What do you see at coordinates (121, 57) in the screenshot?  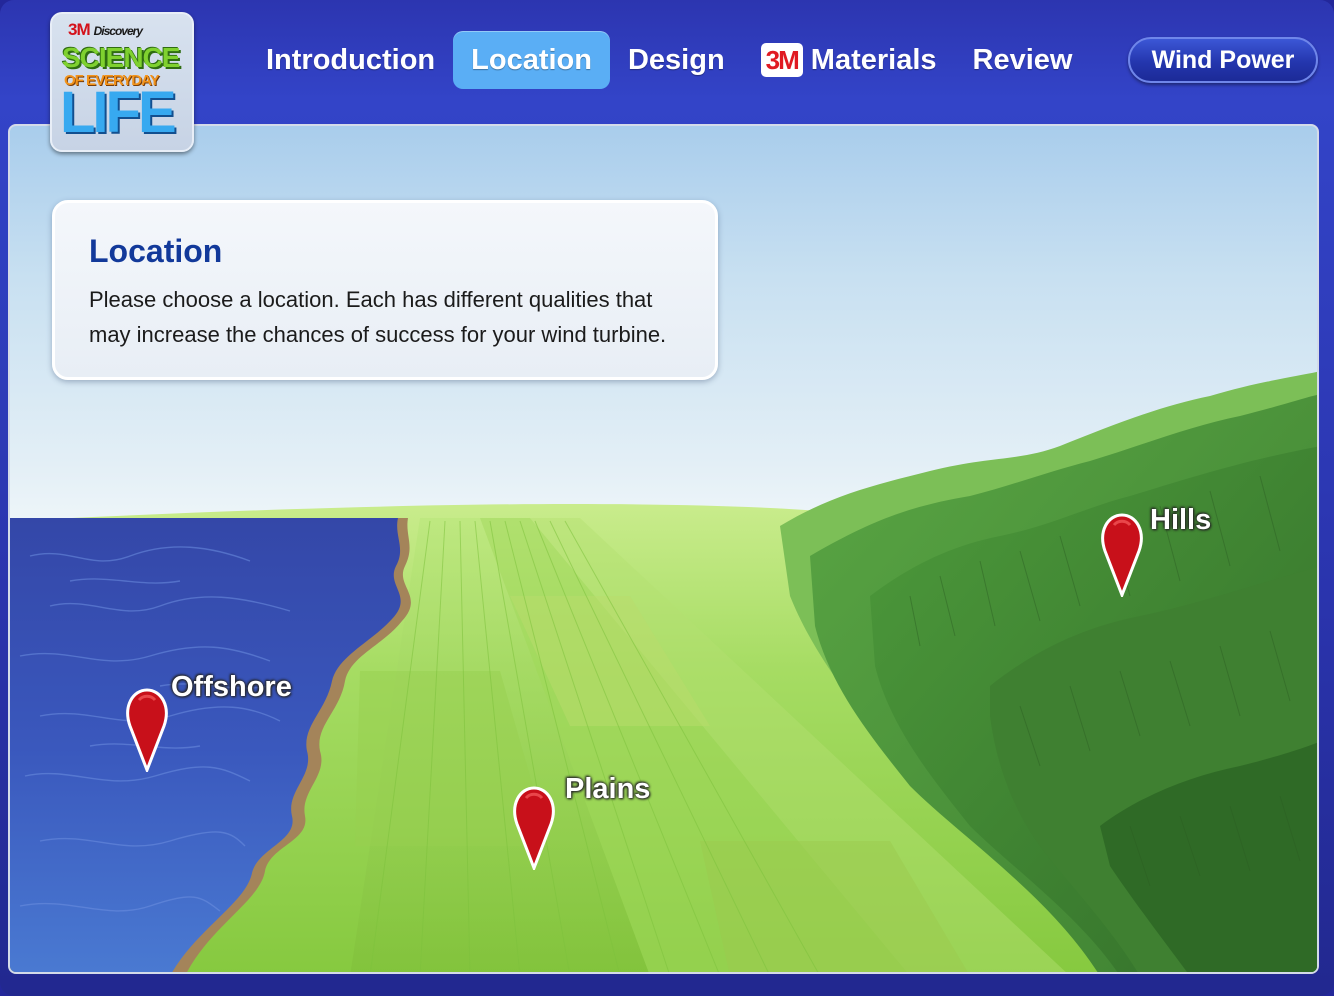 I see `logo-science-text: SCIENCE` at bounding box center [121, 57].